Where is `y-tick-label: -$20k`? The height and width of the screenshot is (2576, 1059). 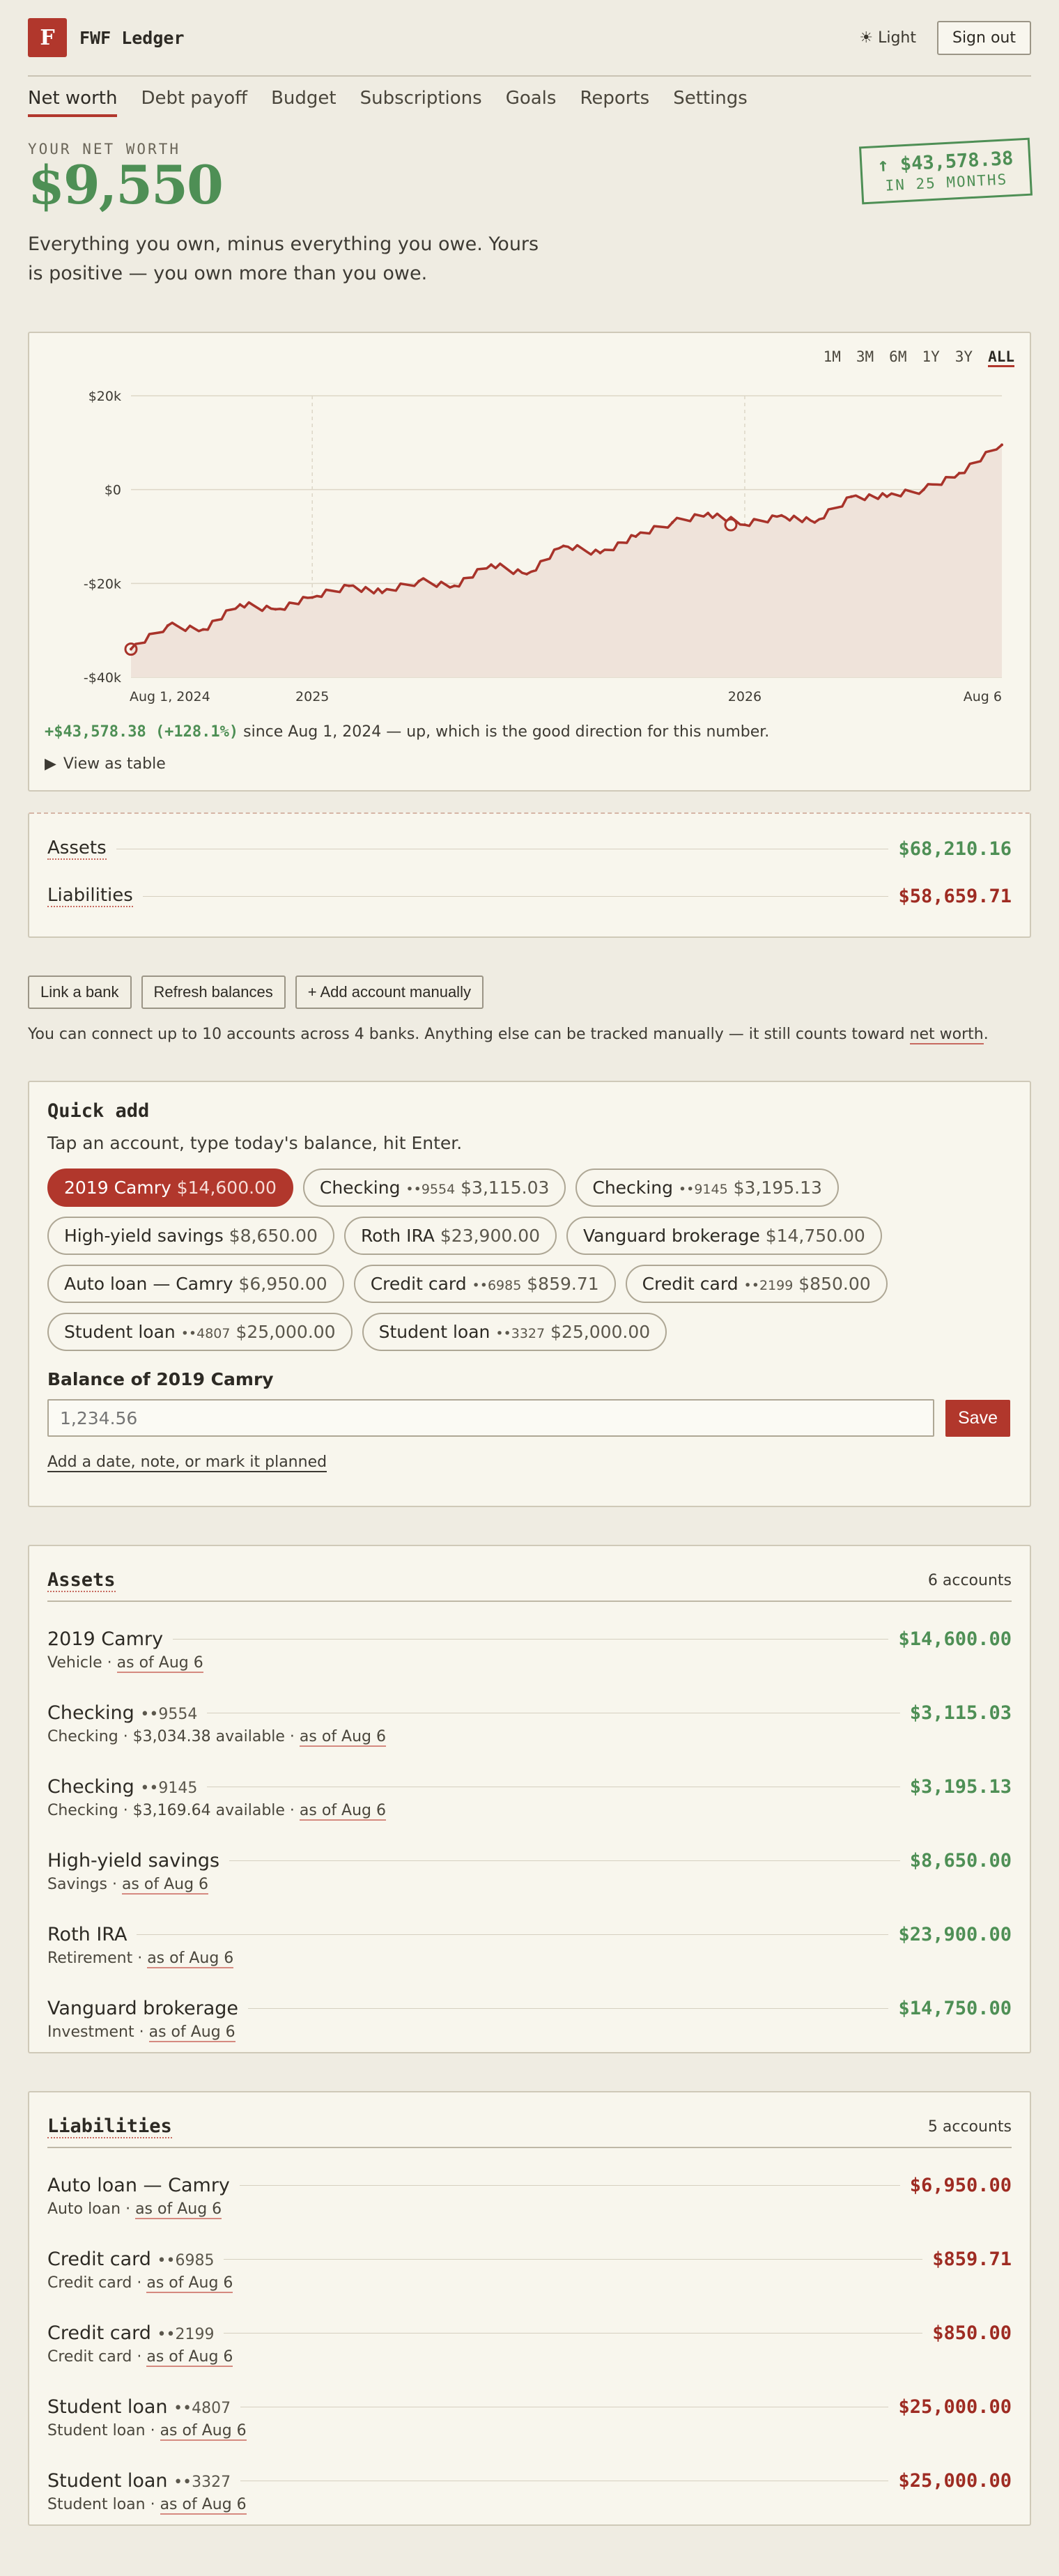 y-tick-label: -$20k is located at coordinates (102, 584).